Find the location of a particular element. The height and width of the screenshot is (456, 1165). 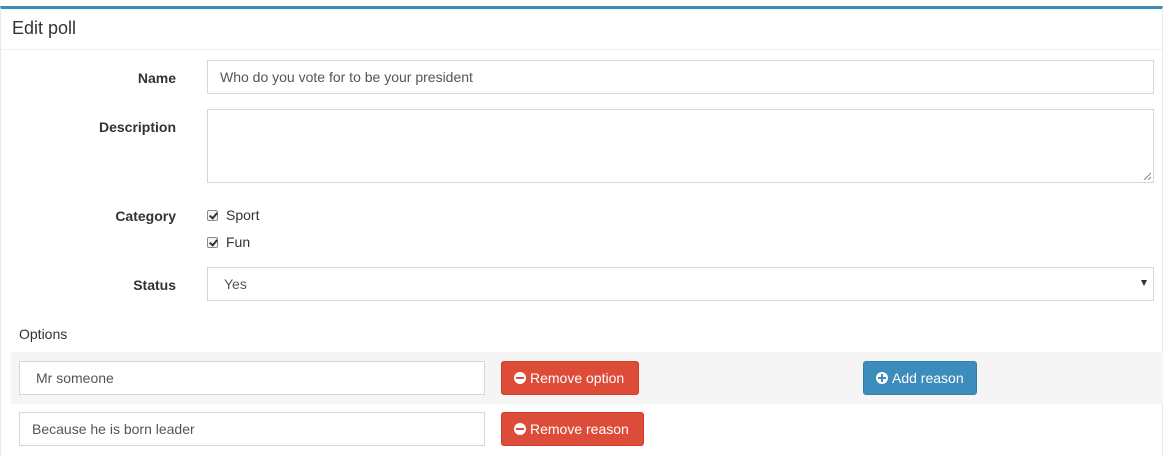

add-reason-button: Add reason is located at coordinates (920, 378).